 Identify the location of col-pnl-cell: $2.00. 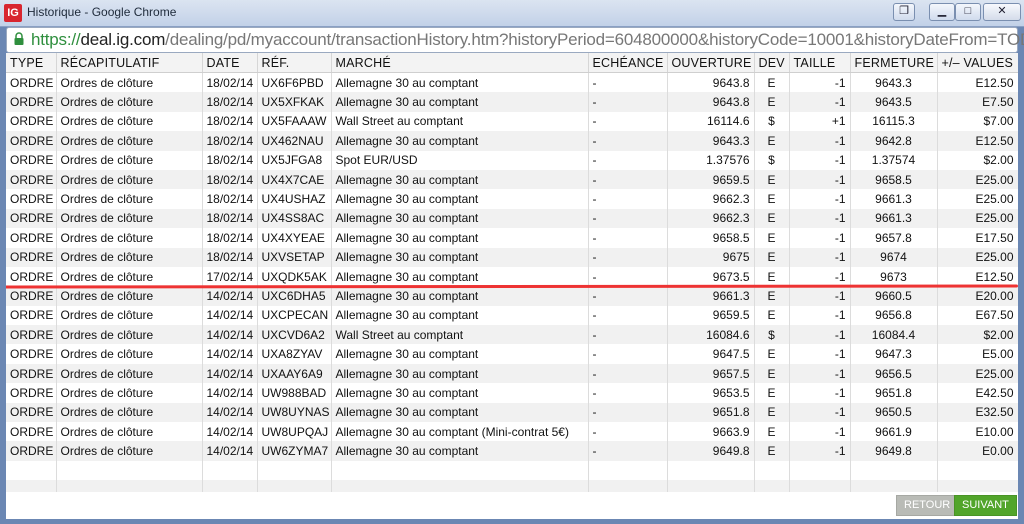
(977, 335).